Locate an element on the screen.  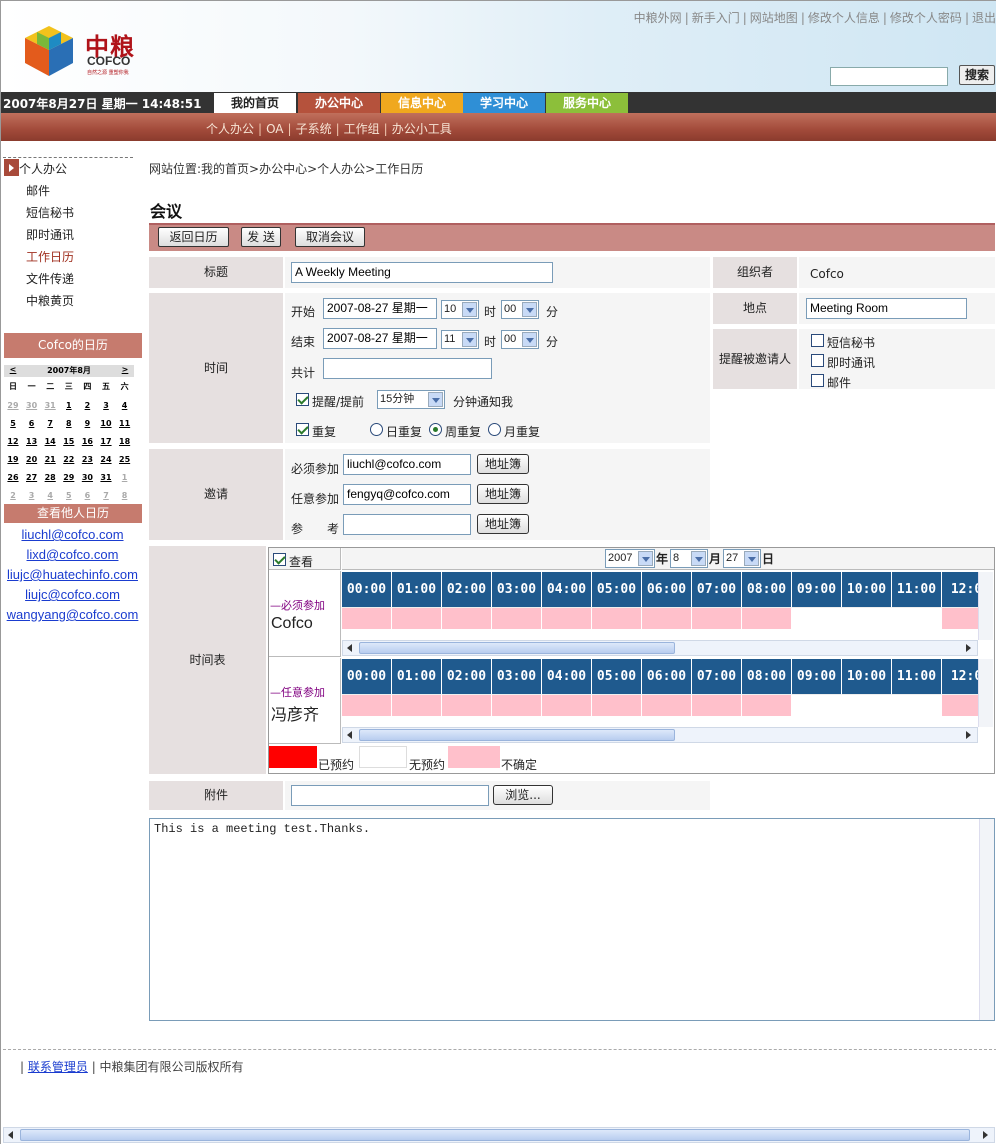
sidebar-item-yellowpages: 中粮黄页 is located at coordinates (50, 300).